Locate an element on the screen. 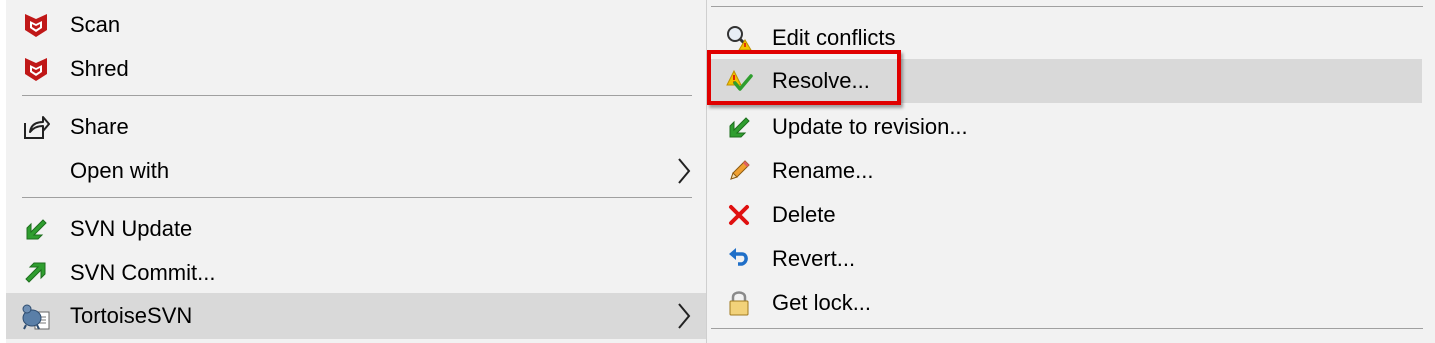  share-icon is located at coordinates (36, 127).